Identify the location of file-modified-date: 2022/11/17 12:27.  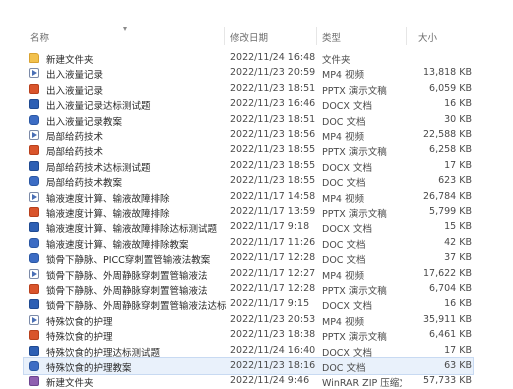
(273, 273).